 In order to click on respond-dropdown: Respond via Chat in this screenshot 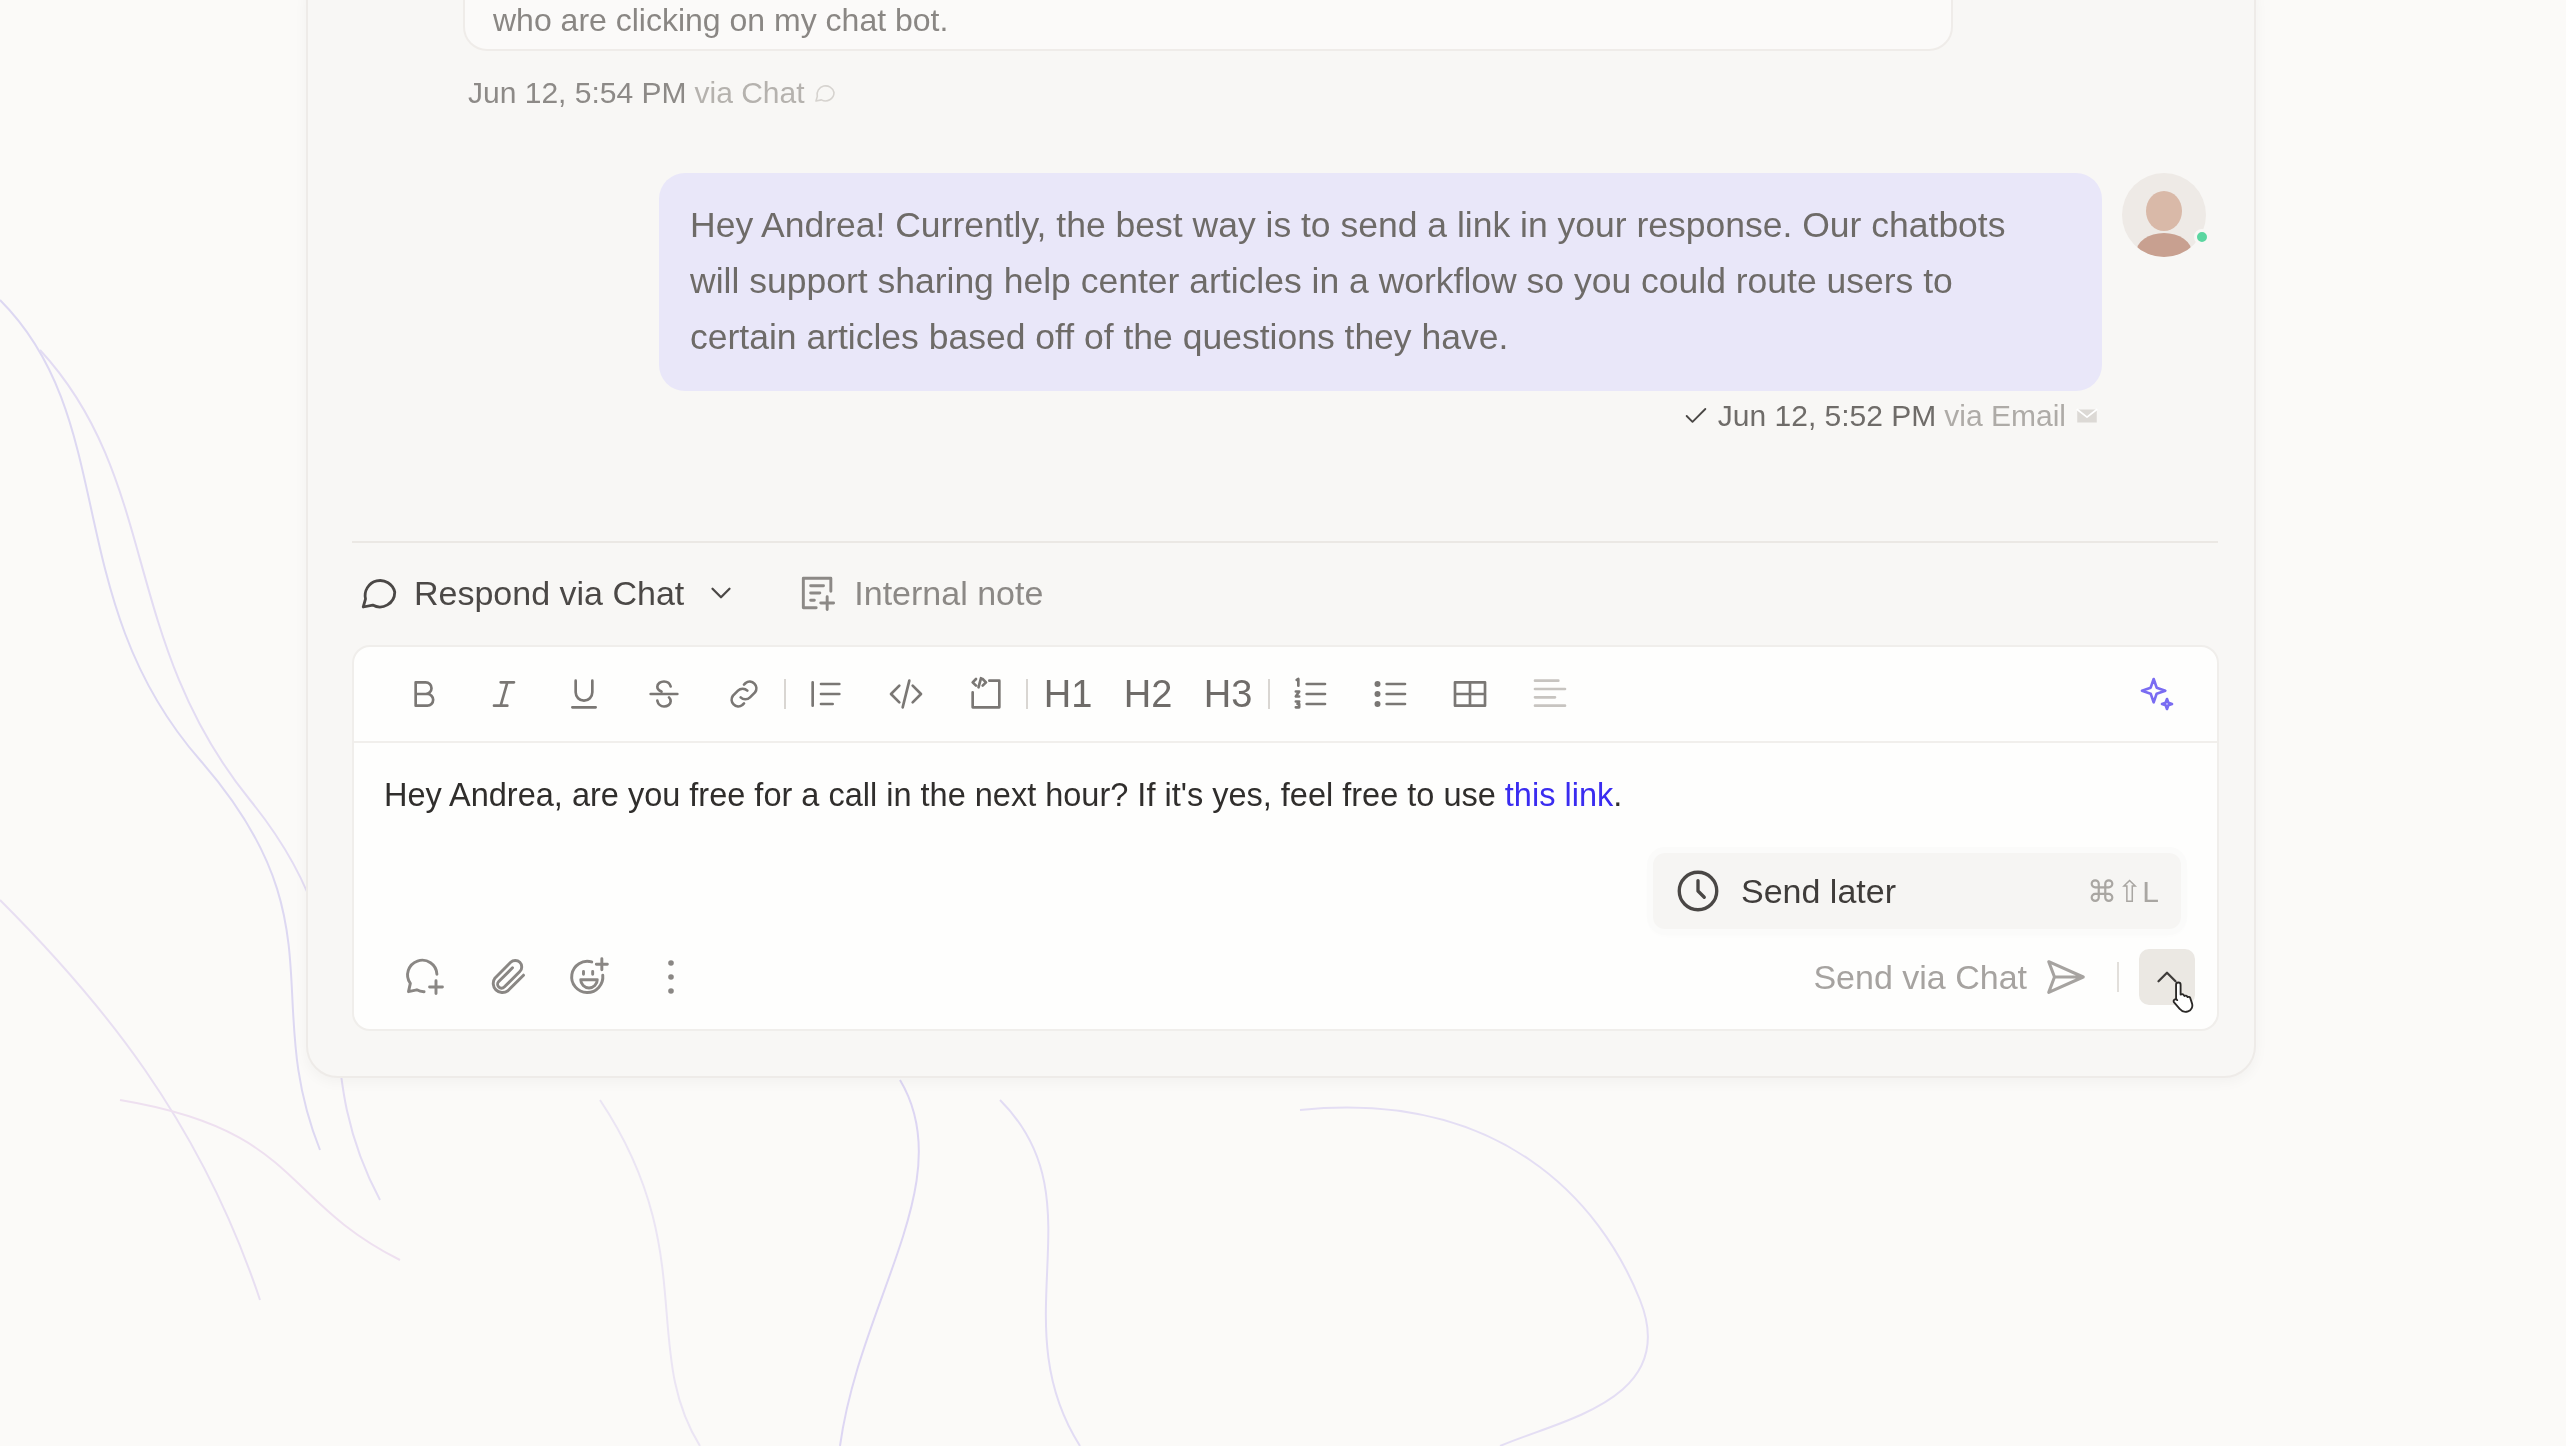, I will do `click(548, 593)`.